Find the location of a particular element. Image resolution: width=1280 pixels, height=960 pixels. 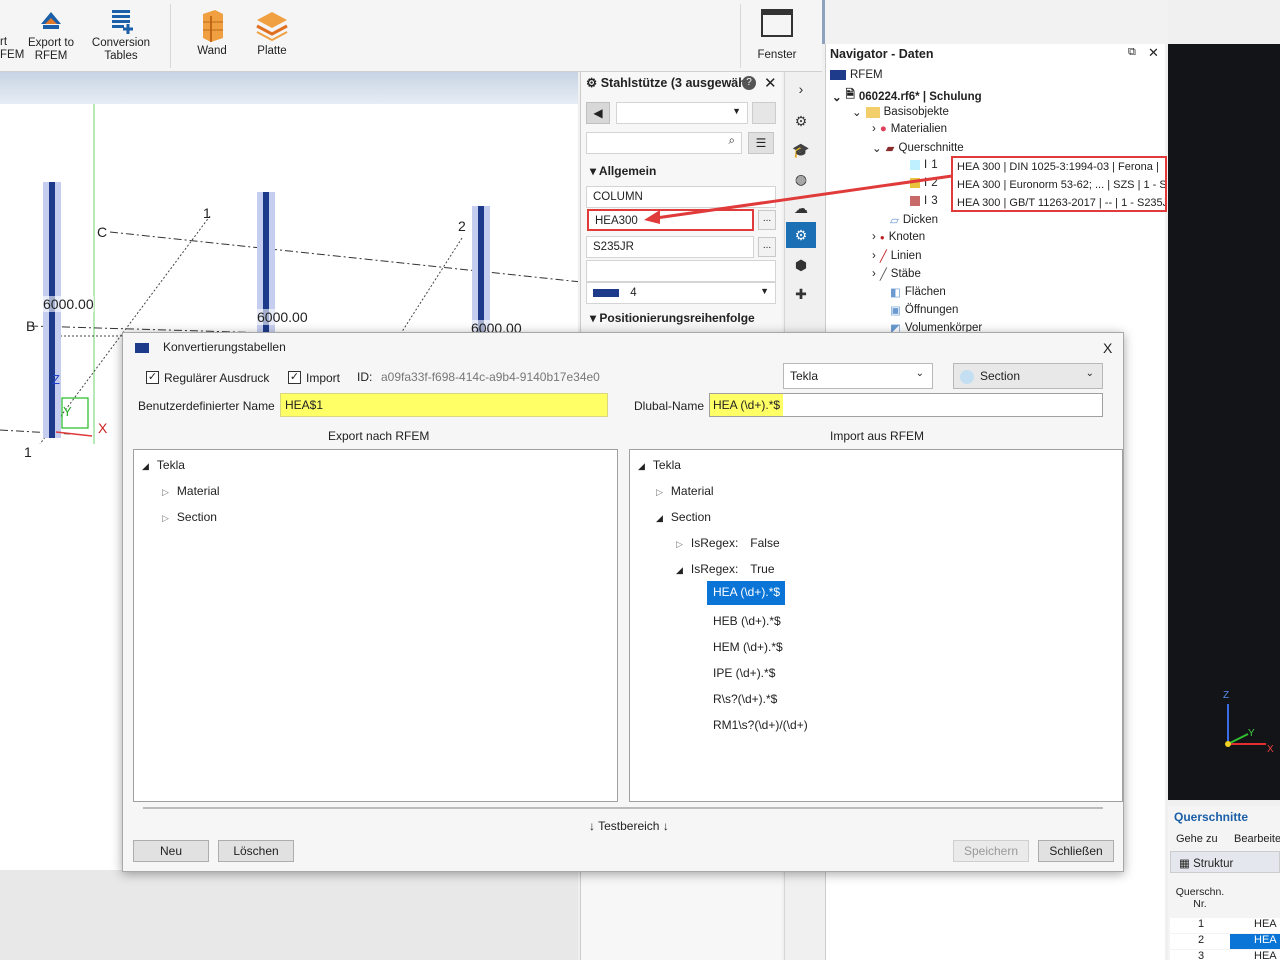

cube-icon: ⬢ is located at coordinates (801, 265).